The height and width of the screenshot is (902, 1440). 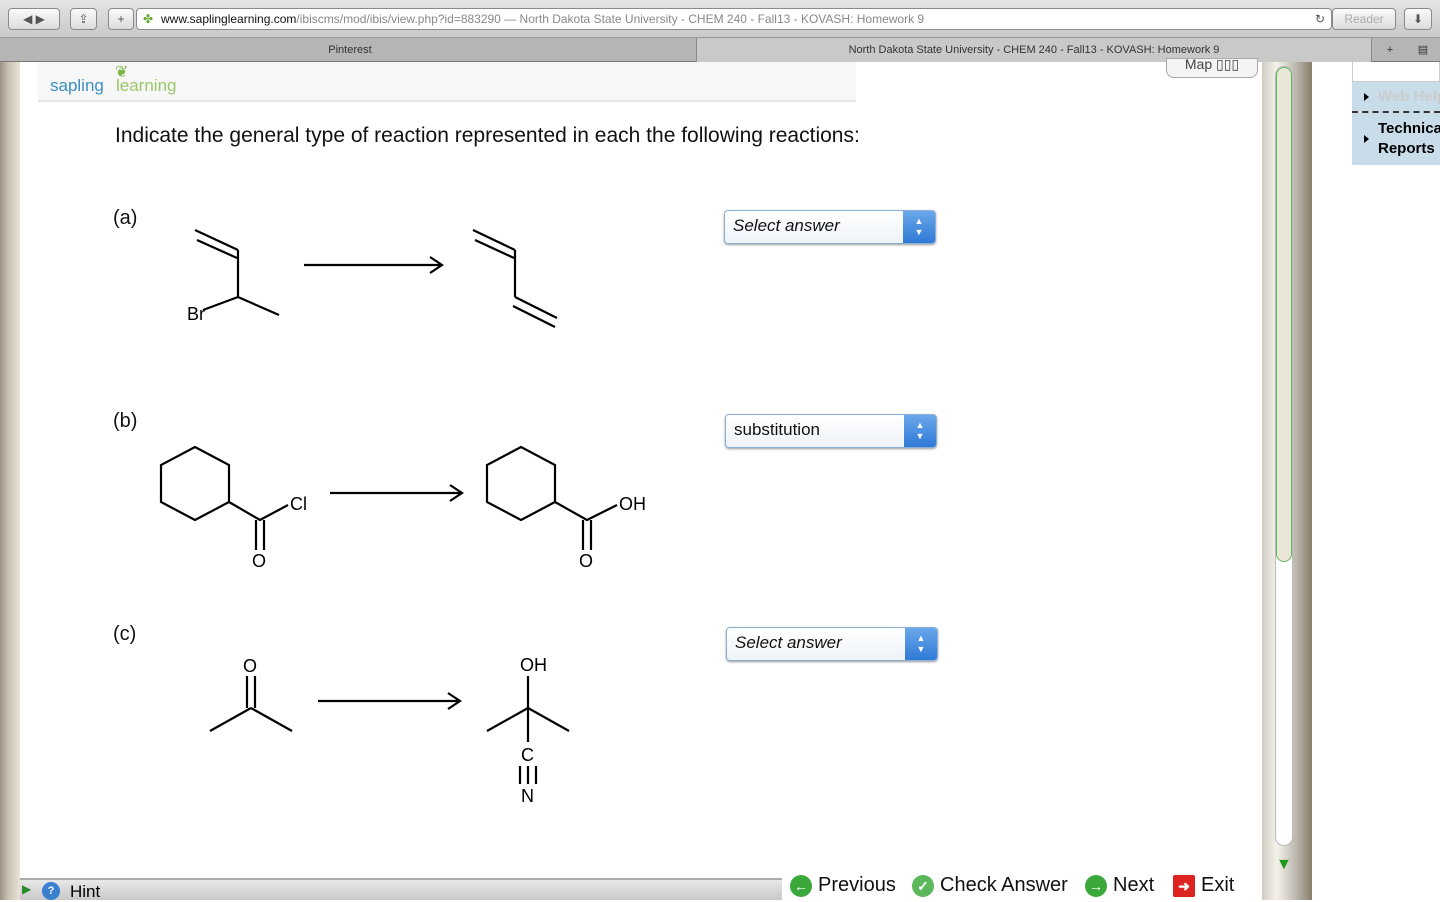 What do you see at coordinates (1396, 97) in the screenshot?
I see `sidebar-item-web-help: Web Help` at bounding box center [1396, 97].